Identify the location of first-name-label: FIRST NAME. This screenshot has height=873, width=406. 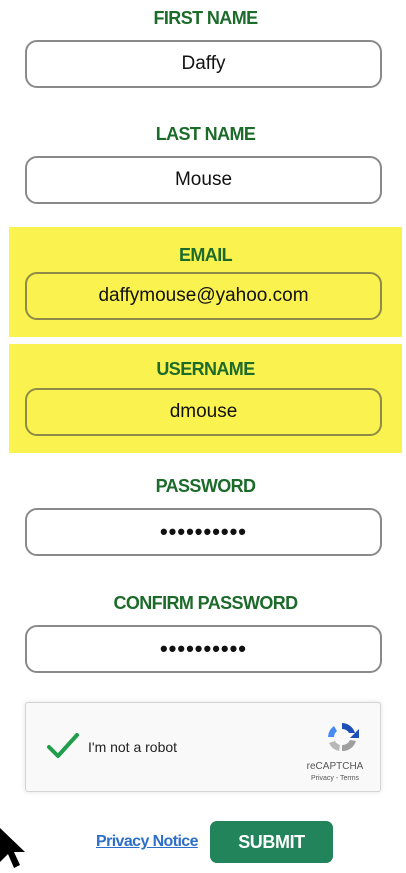
(206, 18).